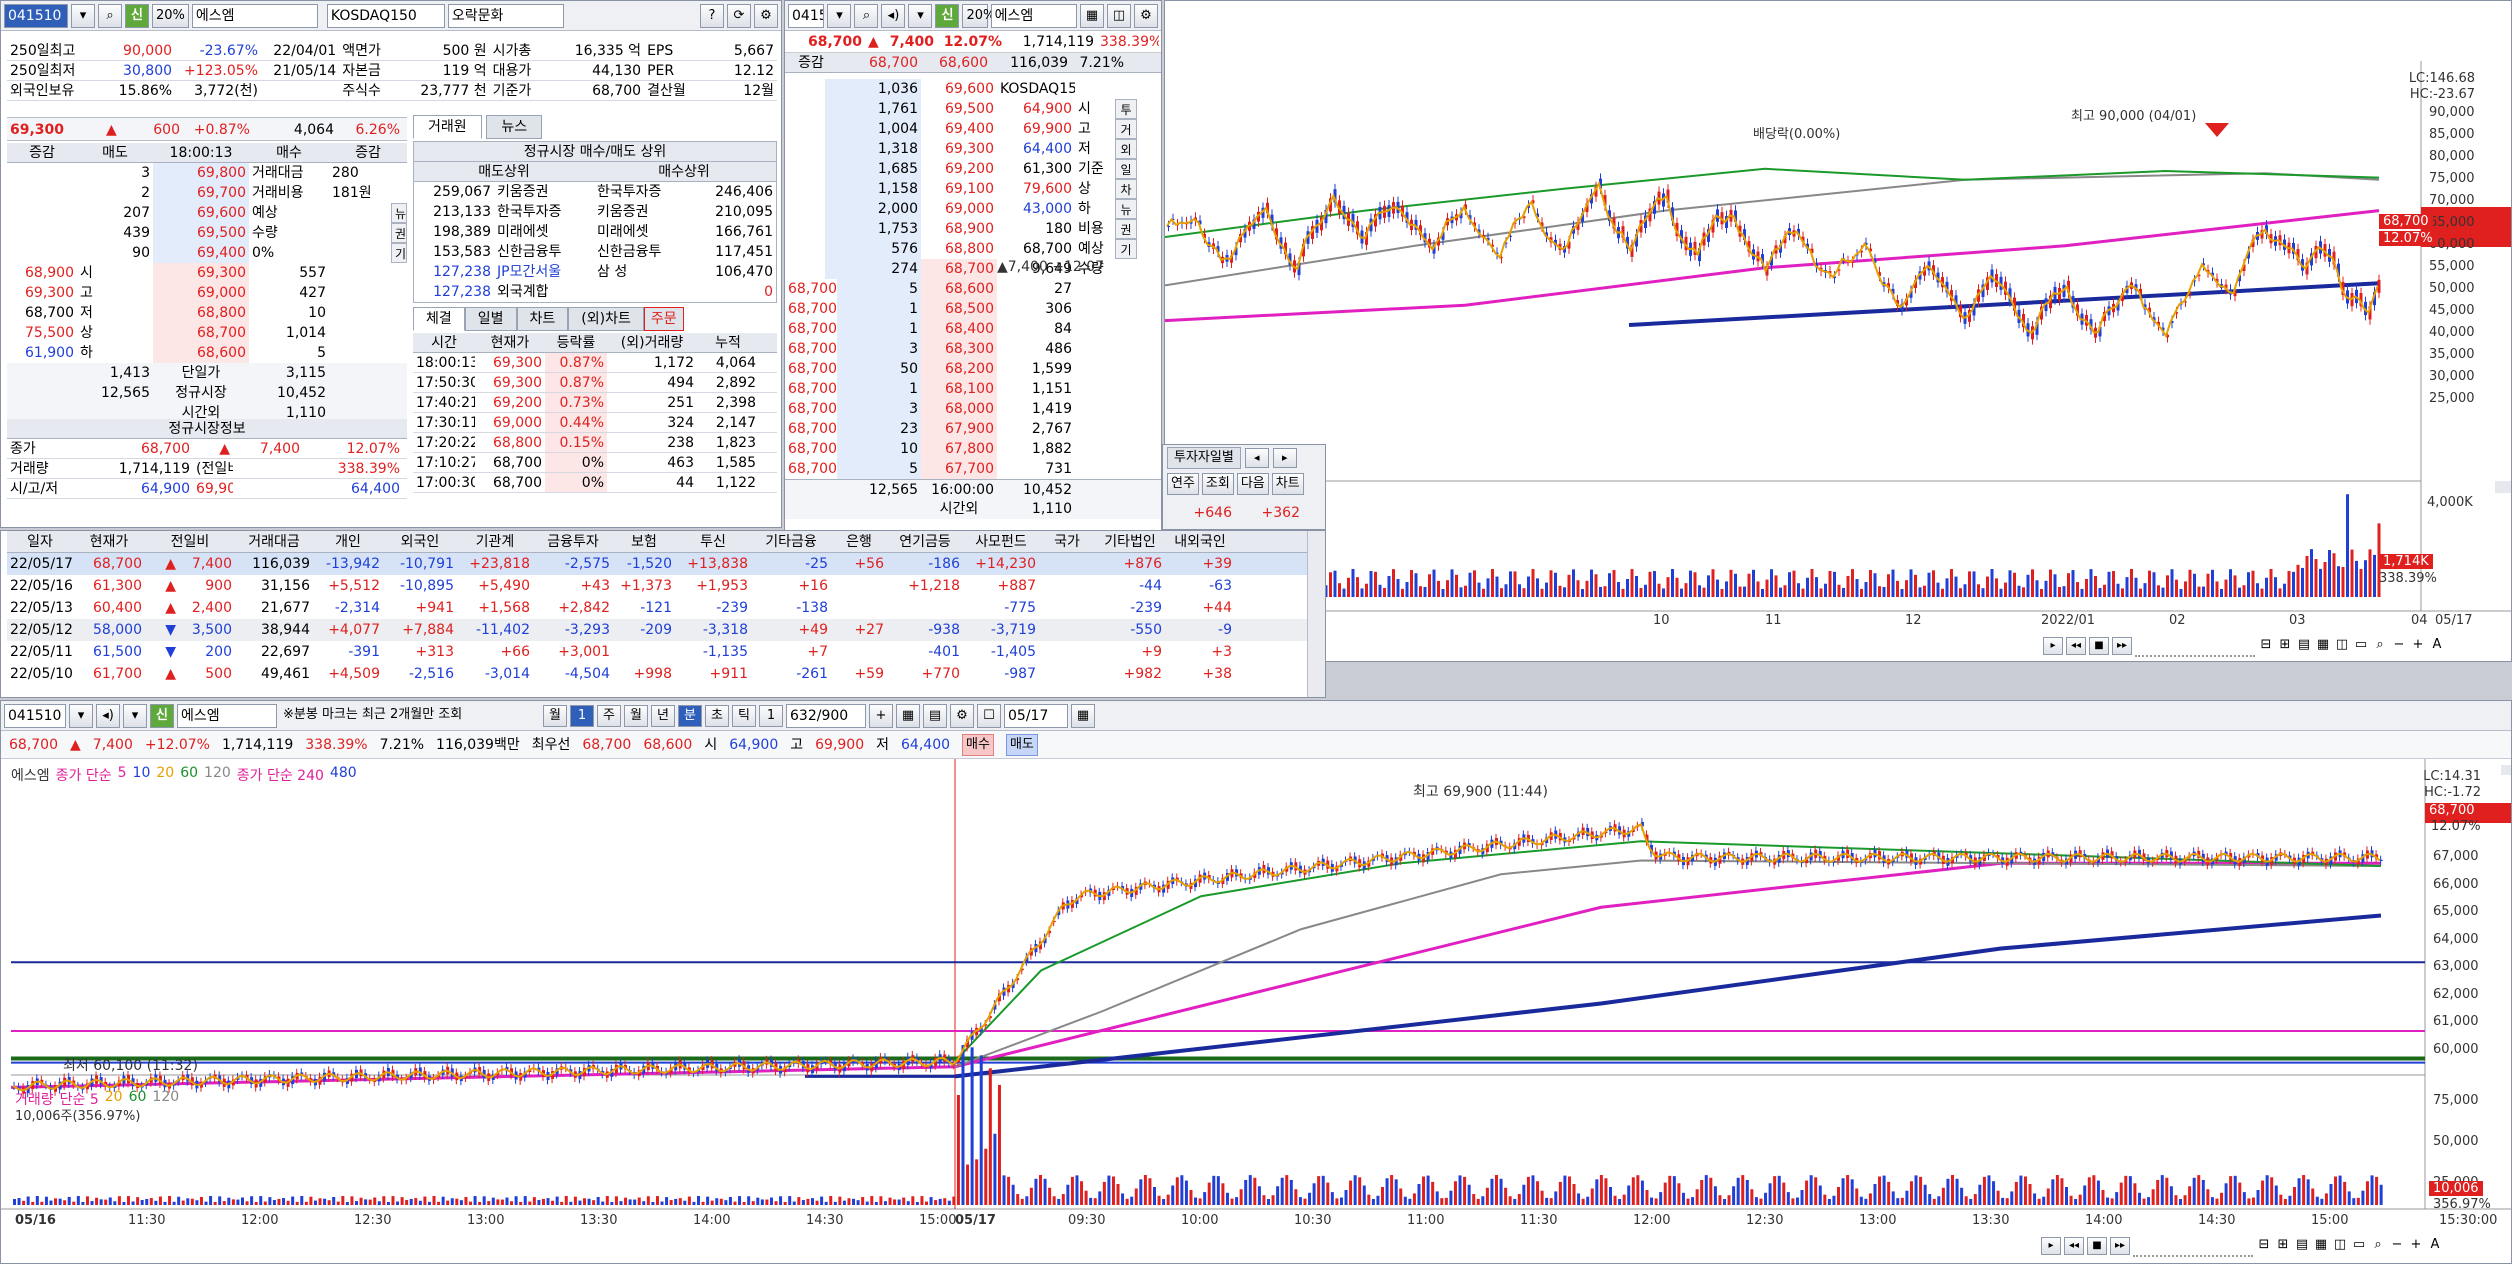 The width and height of the screenshot is (2512, 1264). I want to click on period-btn-1: 1, so click(582, 715).